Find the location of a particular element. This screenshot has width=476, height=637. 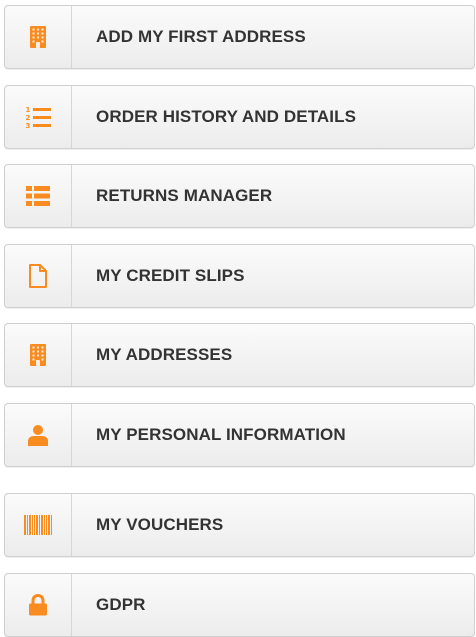

credit-slips-button: MY CREDIT SLIPS is located at coordinates (239, 276).